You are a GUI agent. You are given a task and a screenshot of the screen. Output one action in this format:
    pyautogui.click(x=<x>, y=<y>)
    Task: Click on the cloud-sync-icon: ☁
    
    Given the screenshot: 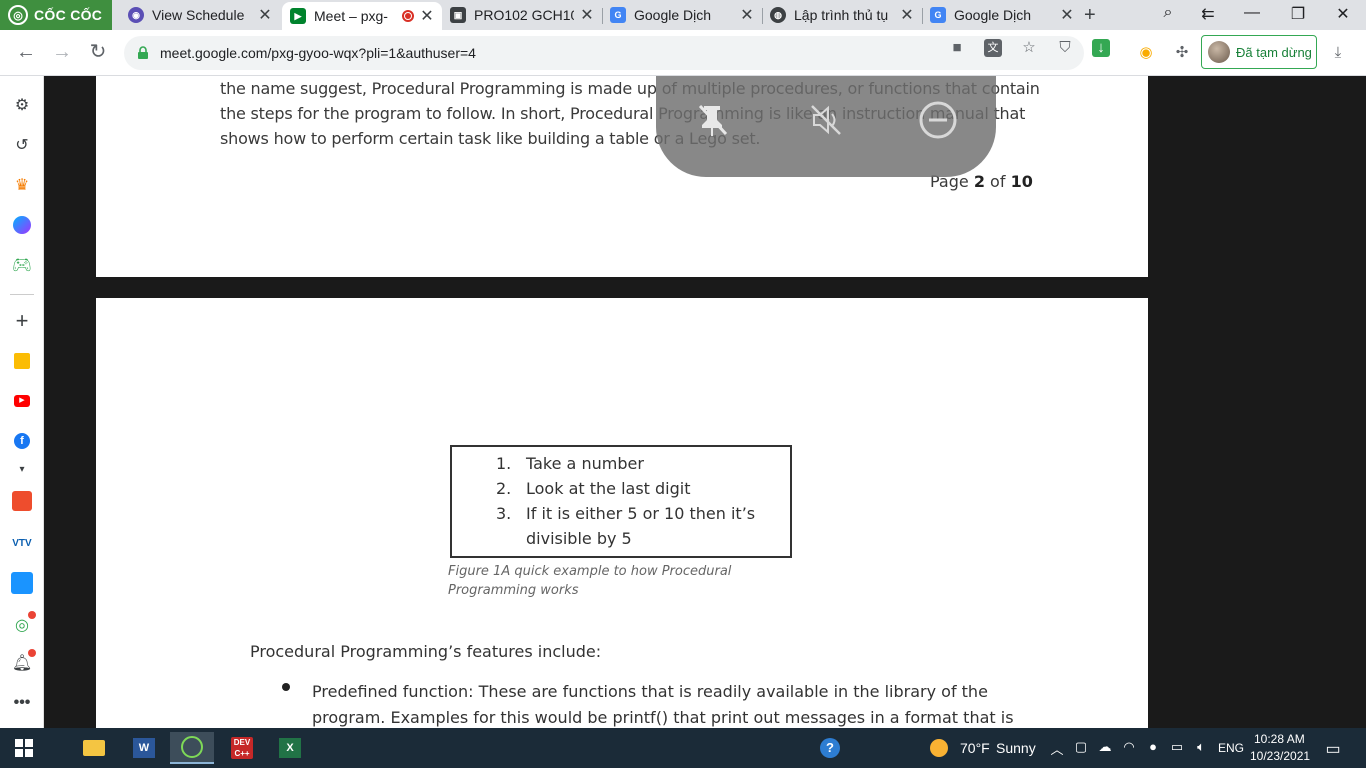 What is the action you would take?
    pyautogui.click(x=1105, y=748)
    